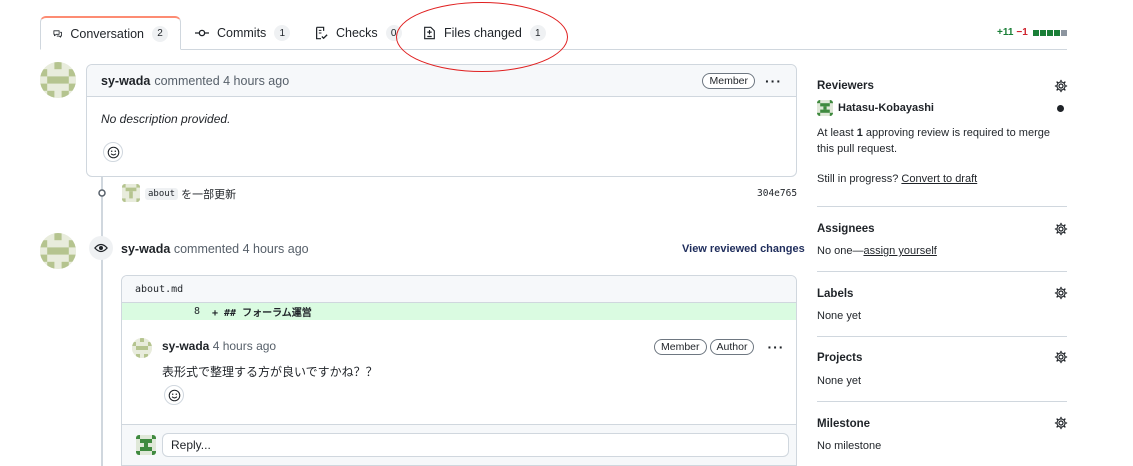  Describe the element at coordinates (835, 294) in the screenshot. I see `labels-title: Labels` at that location.